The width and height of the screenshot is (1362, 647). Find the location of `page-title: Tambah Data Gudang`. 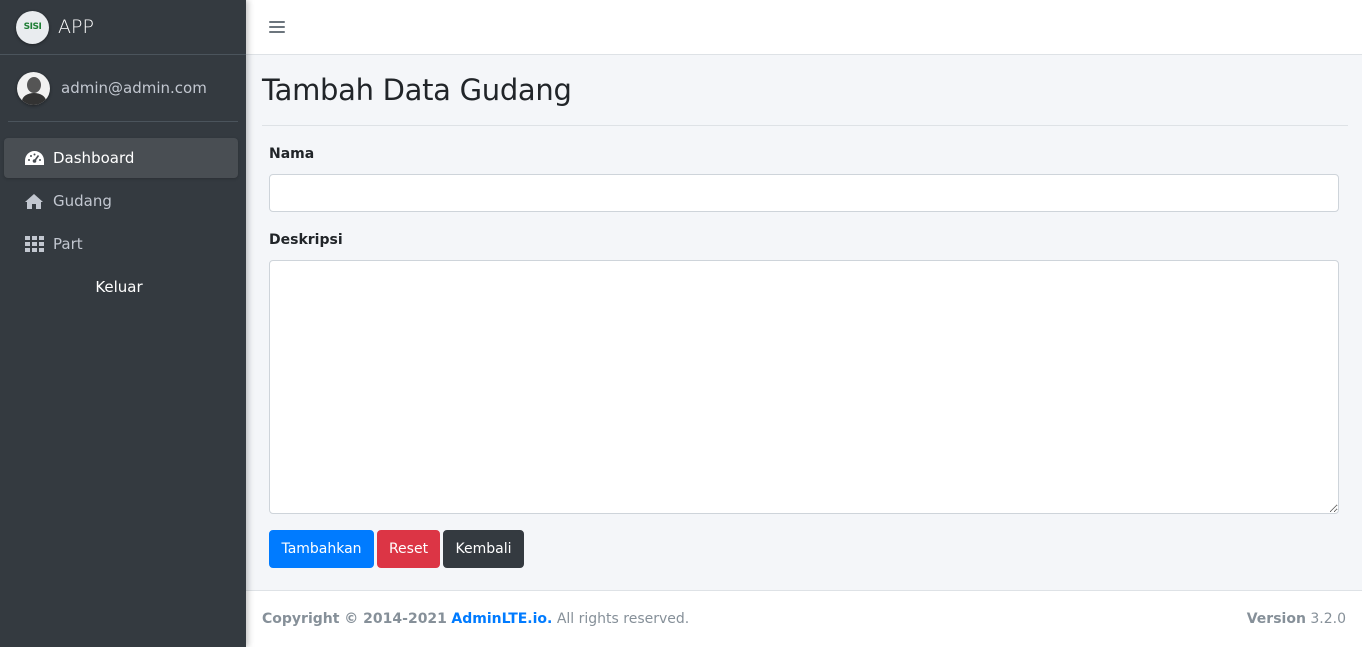

page-title: Tambah Data Gudang is located at coordinates (417, 90).